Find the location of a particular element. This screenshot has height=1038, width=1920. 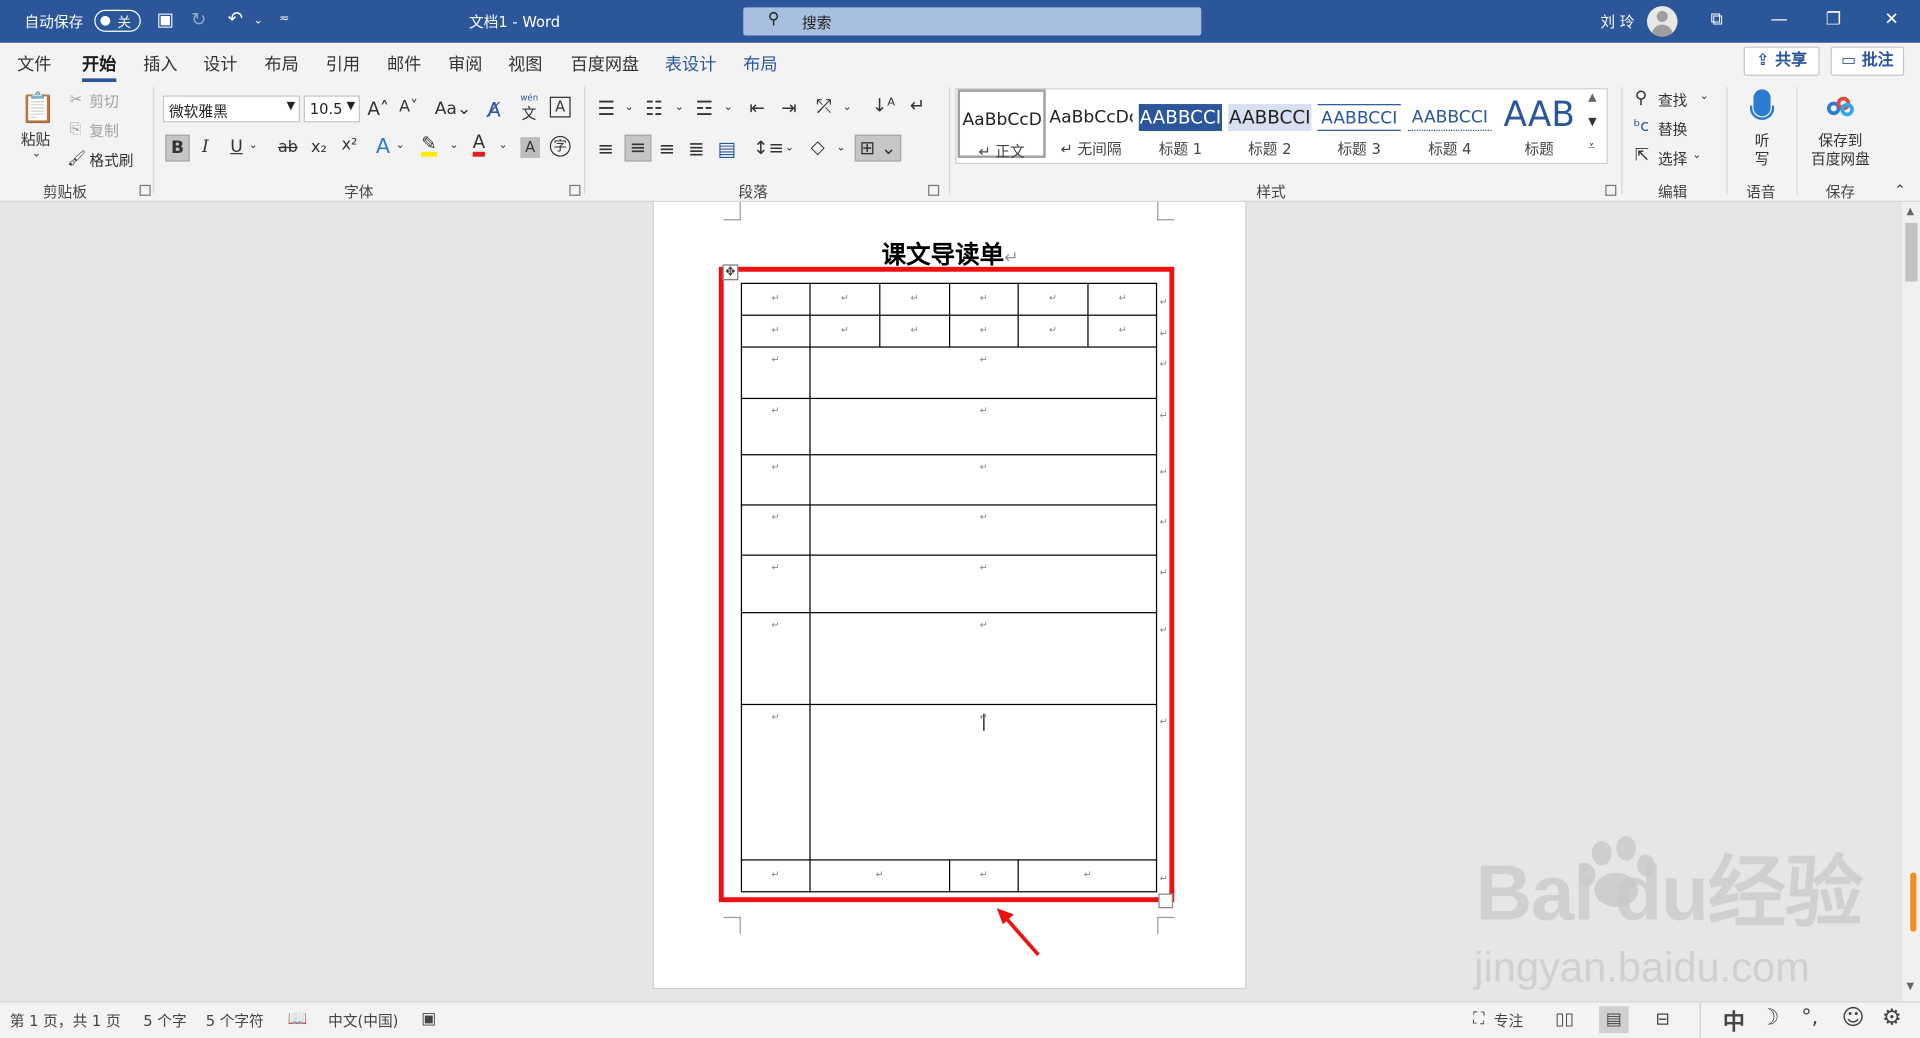

document-heading: 课文导读单↵ is located at coordinates (950, 252).